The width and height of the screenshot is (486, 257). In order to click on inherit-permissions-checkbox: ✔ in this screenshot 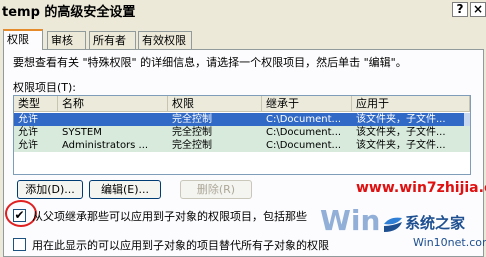, I will do `click(19, 215)`.